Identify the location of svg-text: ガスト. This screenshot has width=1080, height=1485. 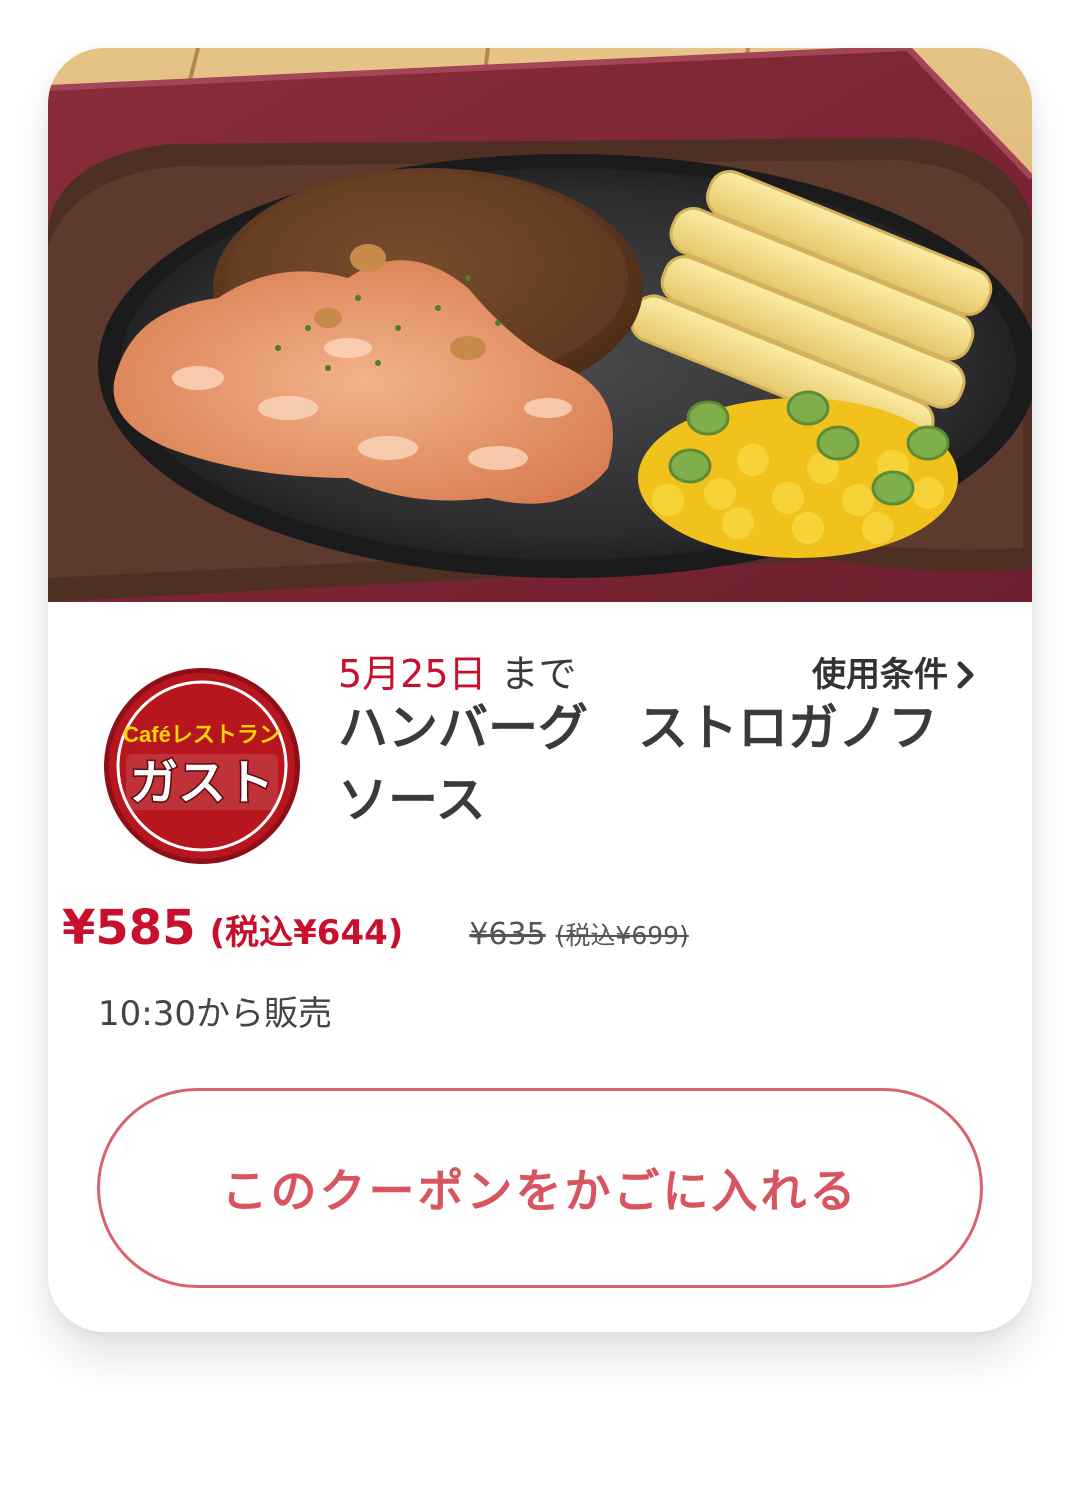
(202, 783).